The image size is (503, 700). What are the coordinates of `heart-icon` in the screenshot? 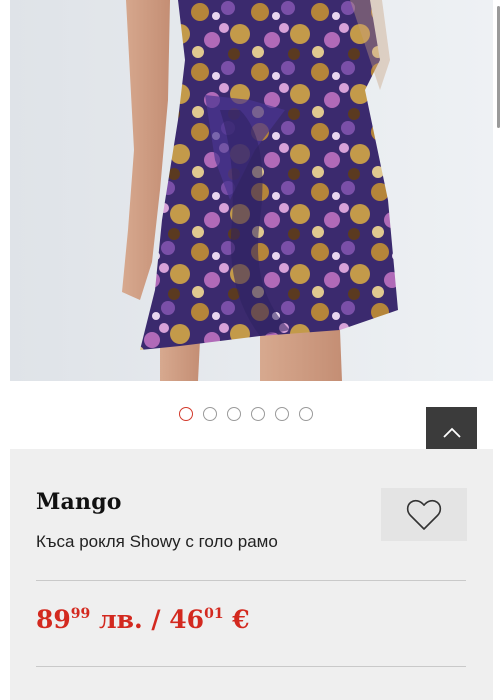 It's located at (424, 514).